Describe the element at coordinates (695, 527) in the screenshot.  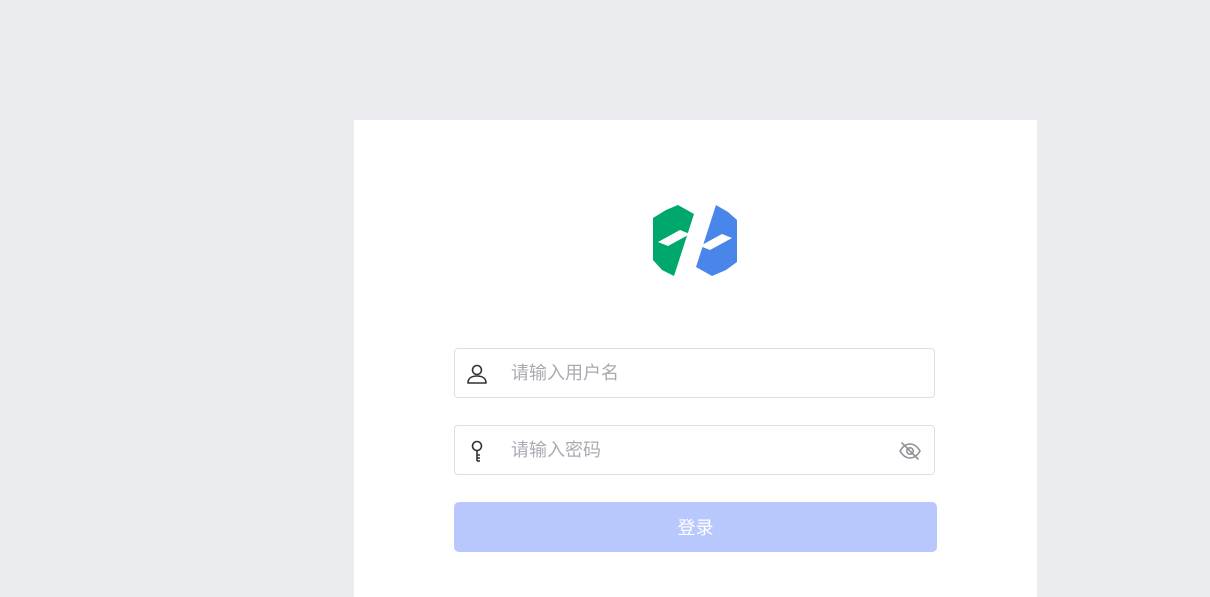
I see `login-button: 登录` at that location.